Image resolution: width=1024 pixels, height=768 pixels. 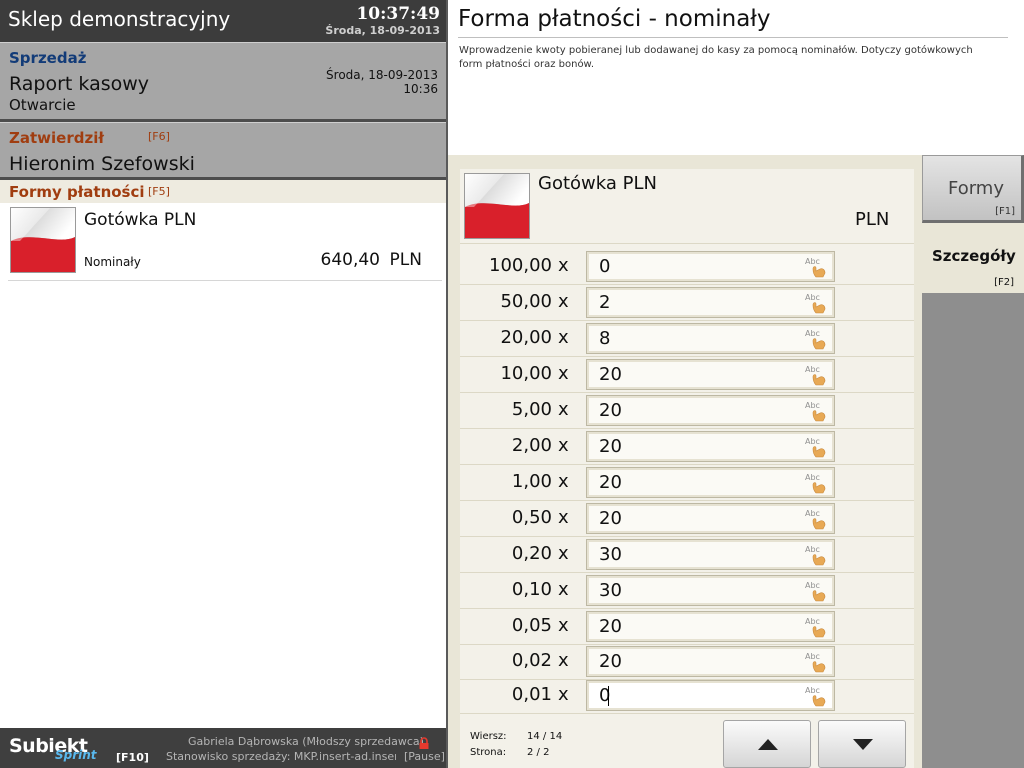 I want to click on denomination-row: 0,01 x 0 Abc, so click(x=687, y=696).